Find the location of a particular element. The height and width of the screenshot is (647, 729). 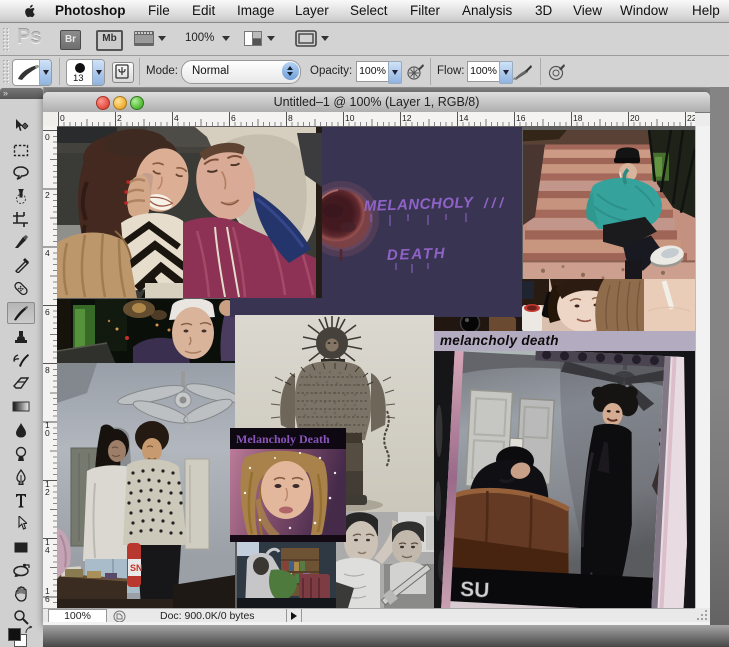

svg-text: MELANCHOLY is located at coordinates (420, 204).